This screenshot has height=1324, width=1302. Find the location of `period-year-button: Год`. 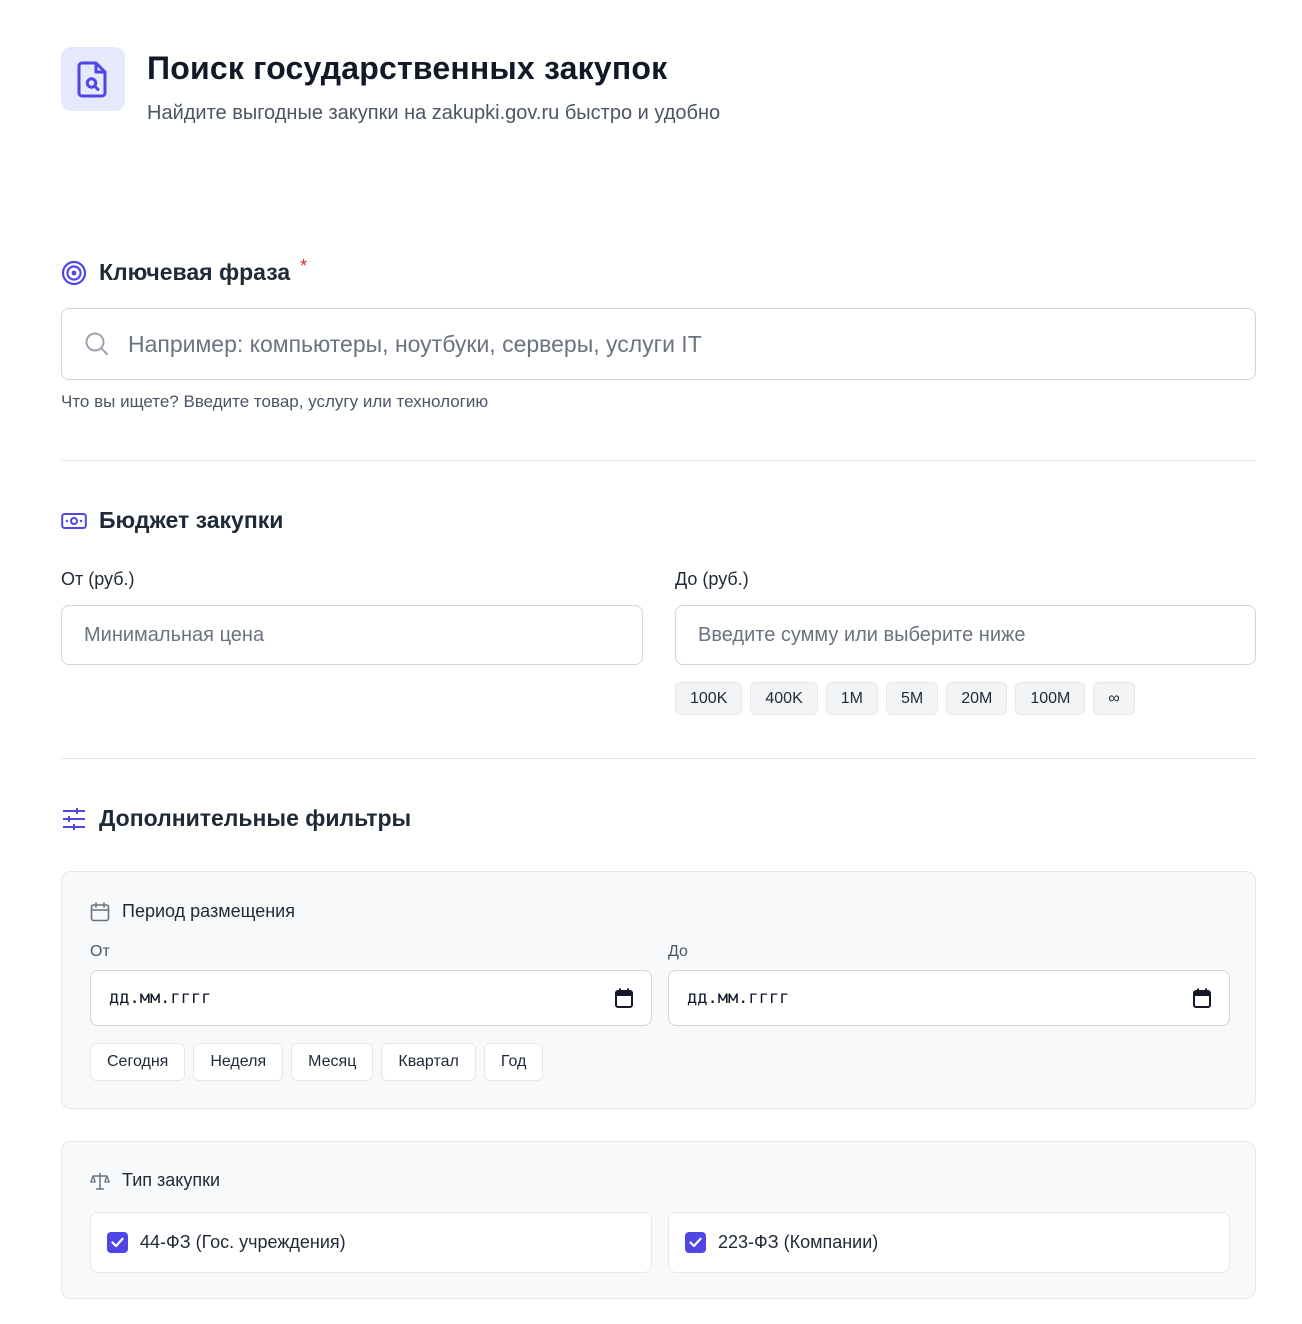

period-year-button: Год is located at coordinates (513, 1062).